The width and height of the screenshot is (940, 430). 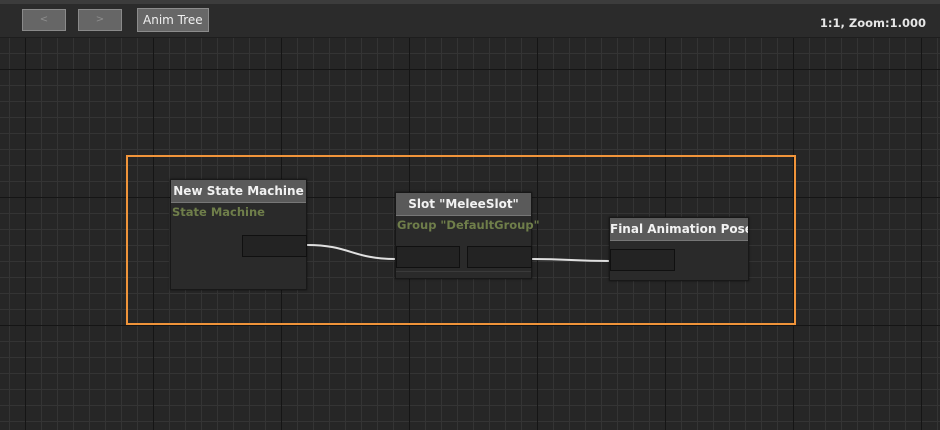 What do you see at coordinates (468, 225) in the screenshot?
I see `node-subtitle: Group "DefaultGroup"` at bounding box center [468, 225].